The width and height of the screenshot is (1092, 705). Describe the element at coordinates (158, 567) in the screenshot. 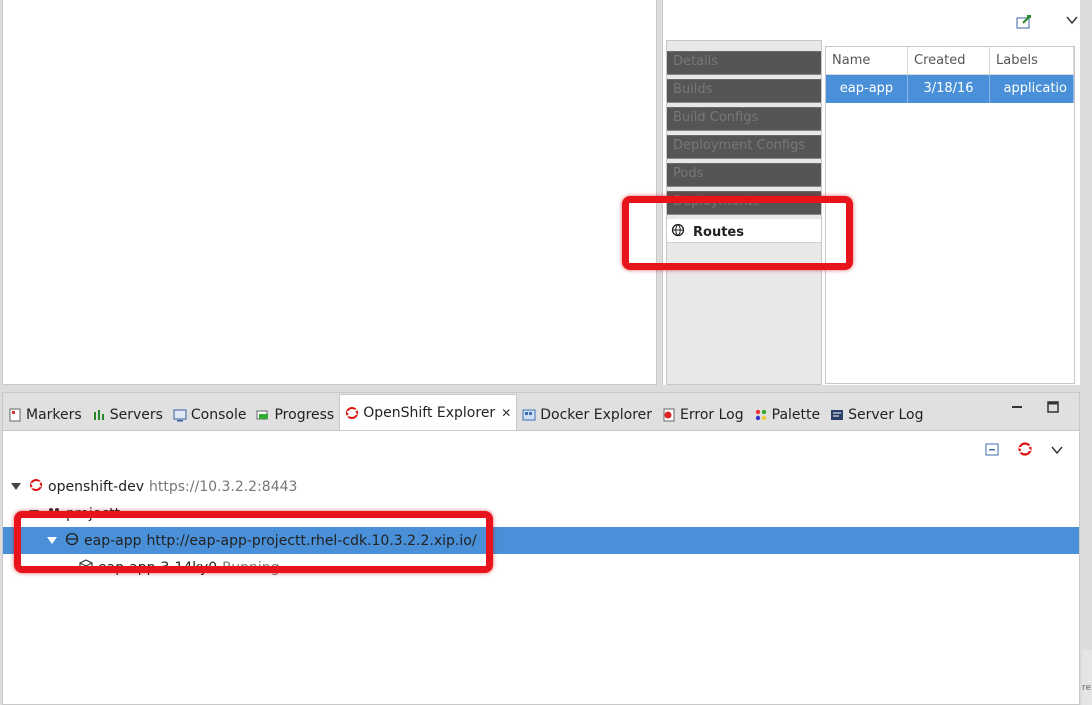

I see `pod-name: eap-app-3-14ky0` at that location.